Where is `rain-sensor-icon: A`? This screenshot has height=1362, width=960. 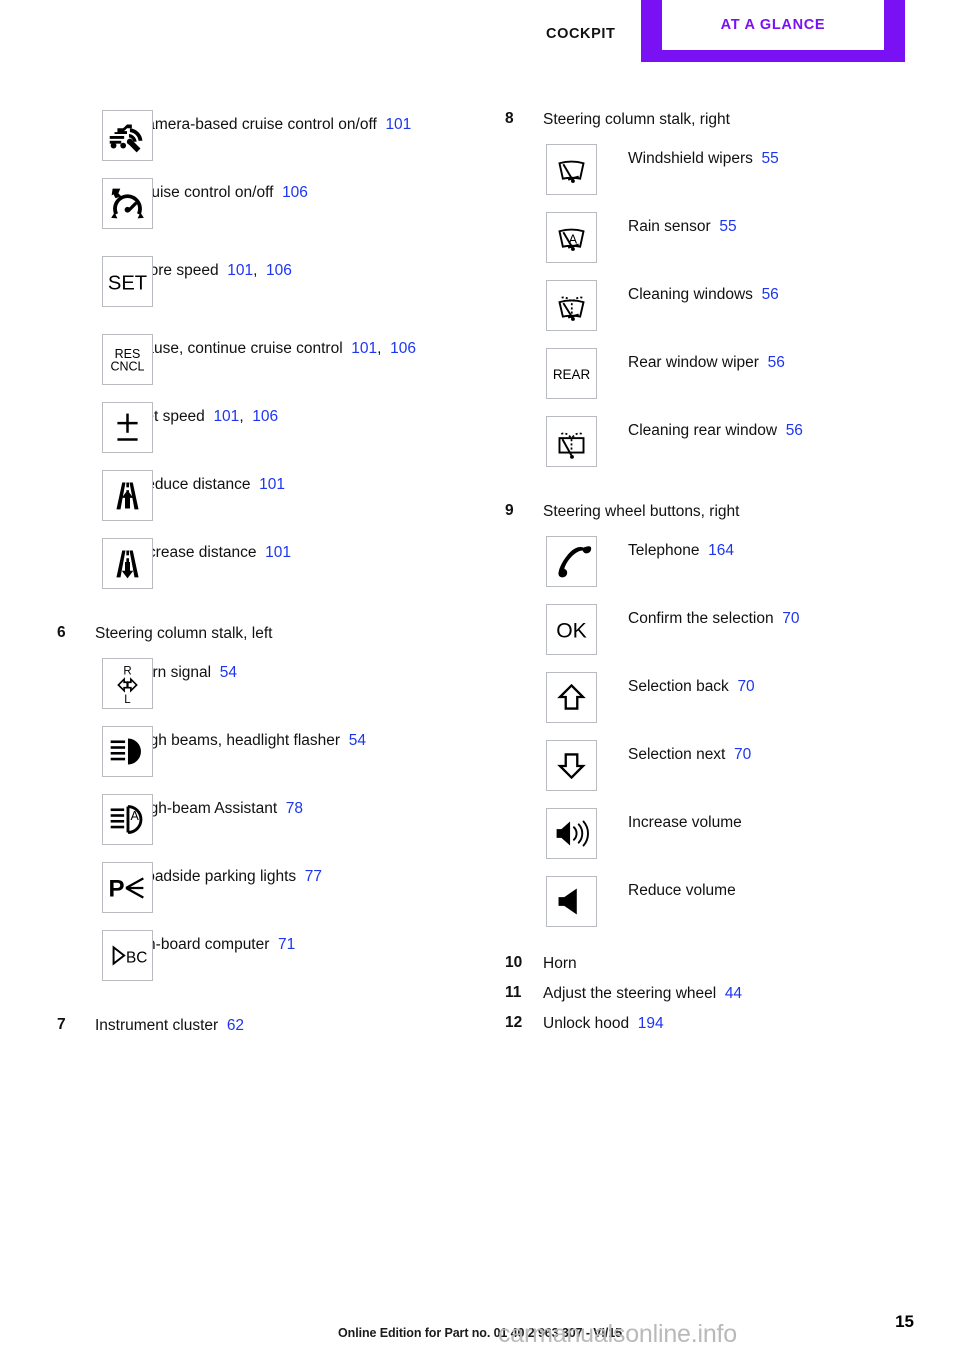
rain-sensor-icon: A is located at coordinates (571, 237).